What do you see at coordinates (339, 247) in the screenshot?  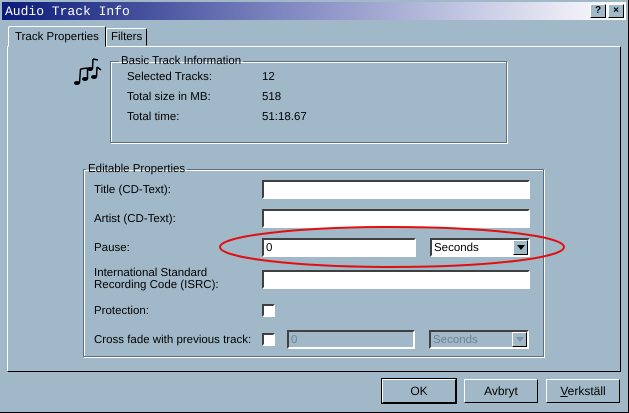 I see `duration-field: 0` at bounding box center [339, 247].